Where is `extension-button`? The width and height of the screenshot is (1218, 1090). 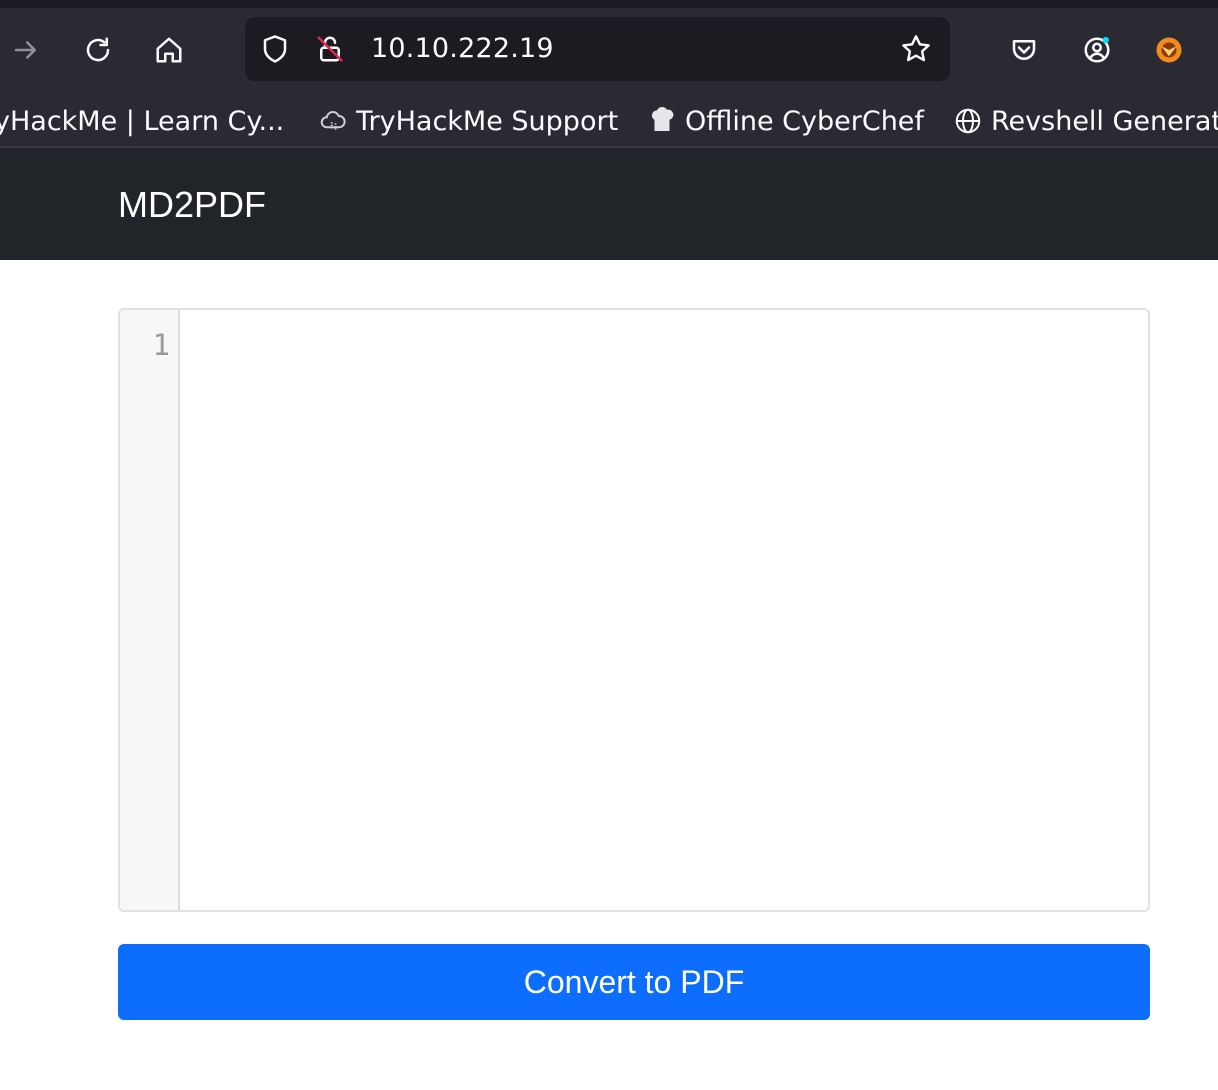
extension-button is located at coordinates (1169, 50).